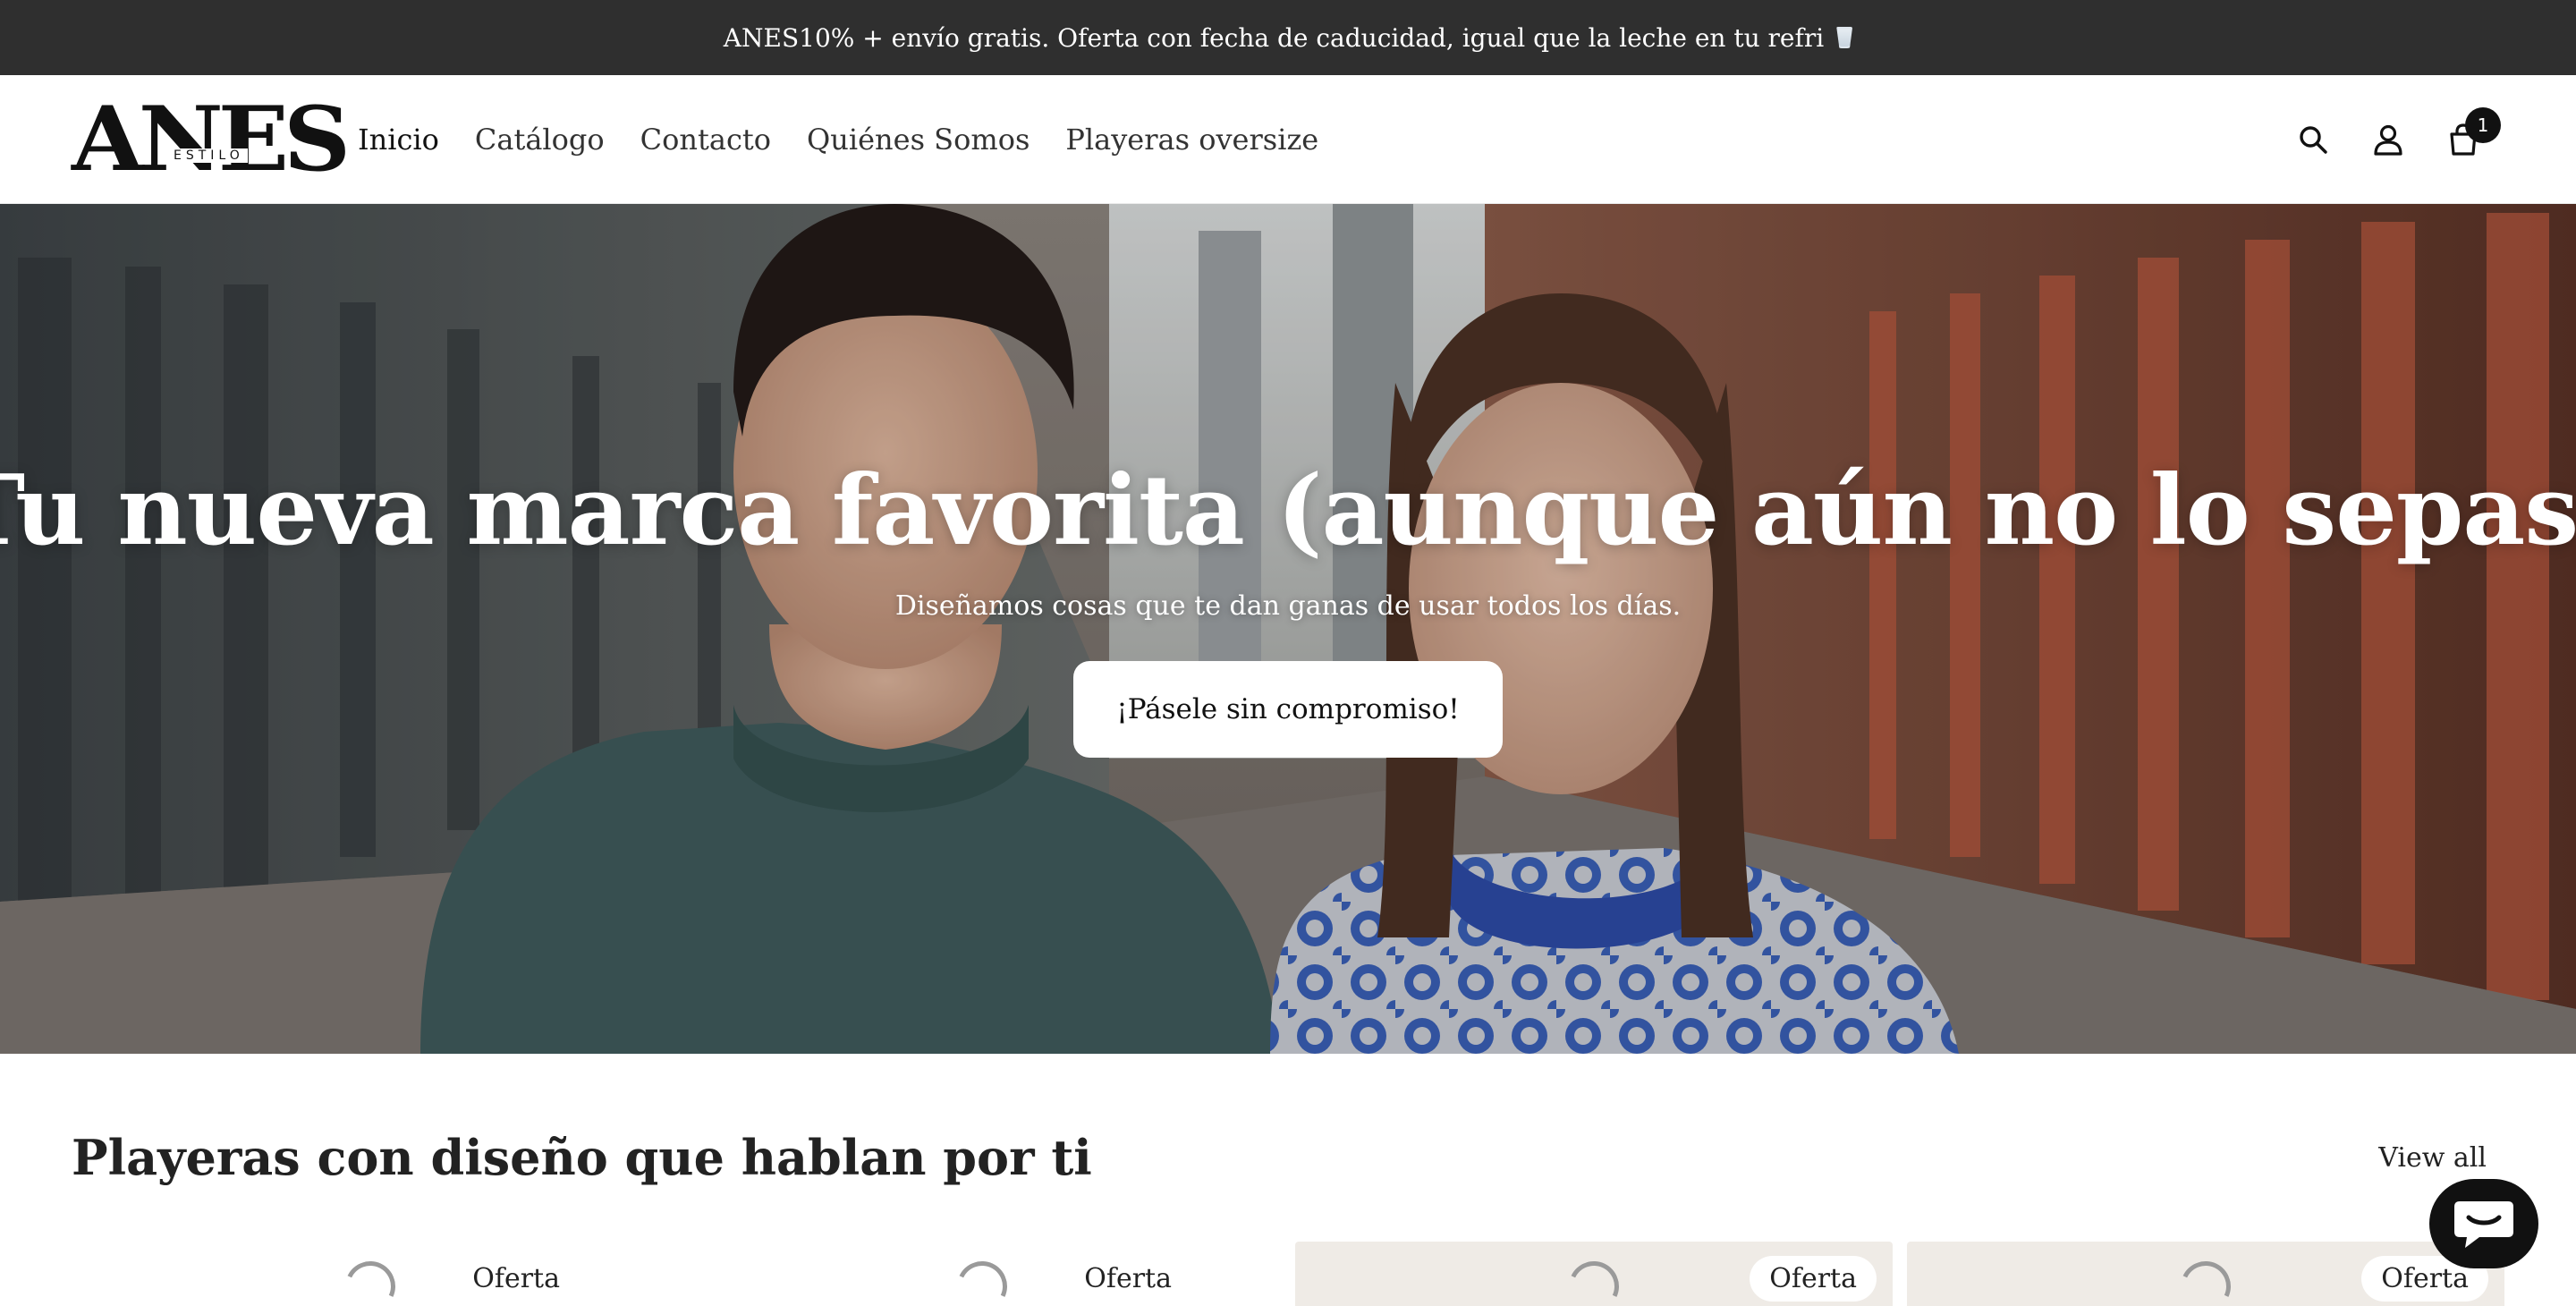 Image resolution: width=2576 pixels, height=1306 pixels. Describe the element at coordinates (705, 140) in the screenshot. I see `nav-item-contacto: Contacto` at that location.